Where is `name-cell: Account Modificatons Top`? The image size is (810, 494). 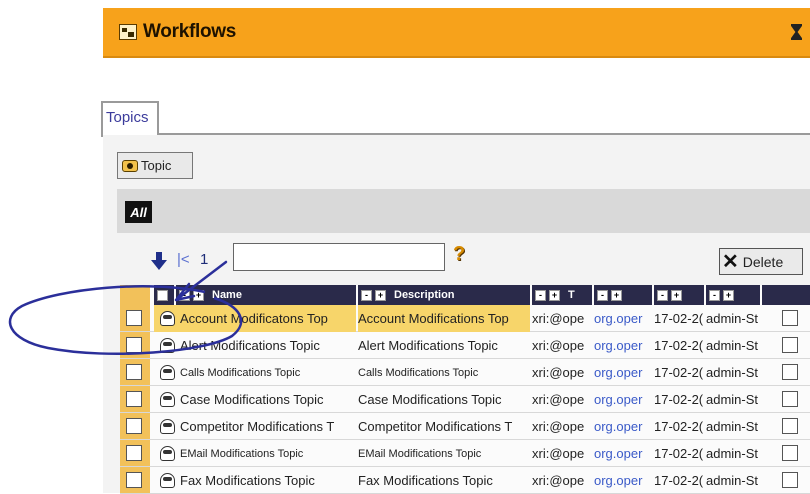
name-cell: Account Modificatons Top is located at coordinates (255, 318).